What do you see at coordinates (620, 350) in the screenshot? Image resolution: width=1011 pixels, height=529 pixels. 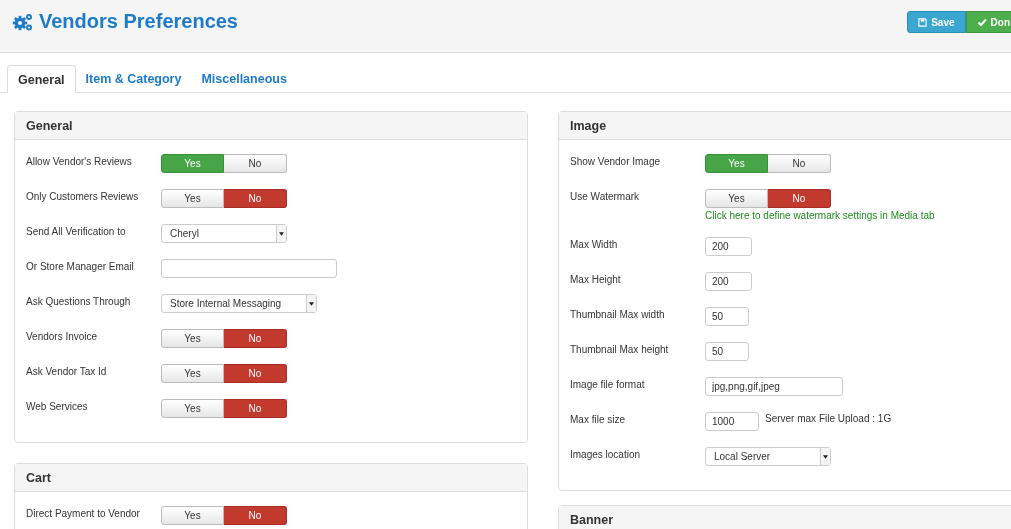 I see `field-label: Thumbnail Max height` at bounding box center [620, 350].